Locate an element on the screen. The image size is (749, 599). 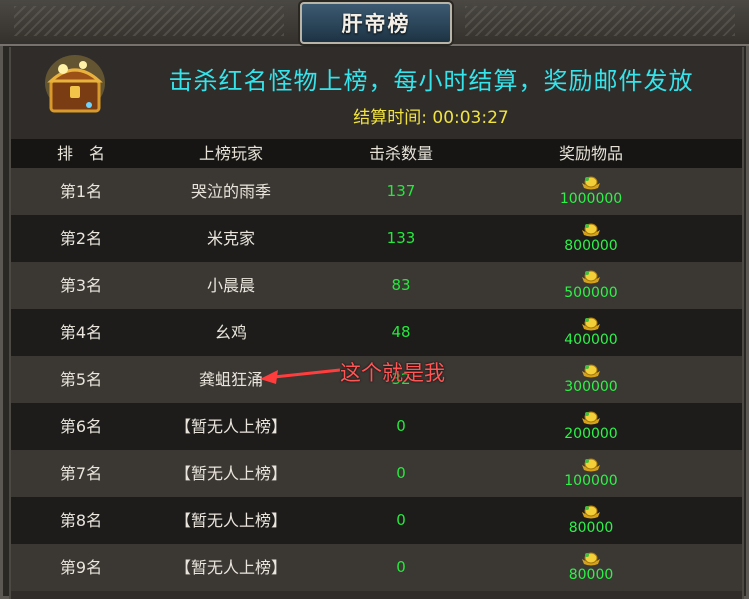
table-row: 第1名 哭泣的雨季 137 1000000 is located at coordinates (376, 191).